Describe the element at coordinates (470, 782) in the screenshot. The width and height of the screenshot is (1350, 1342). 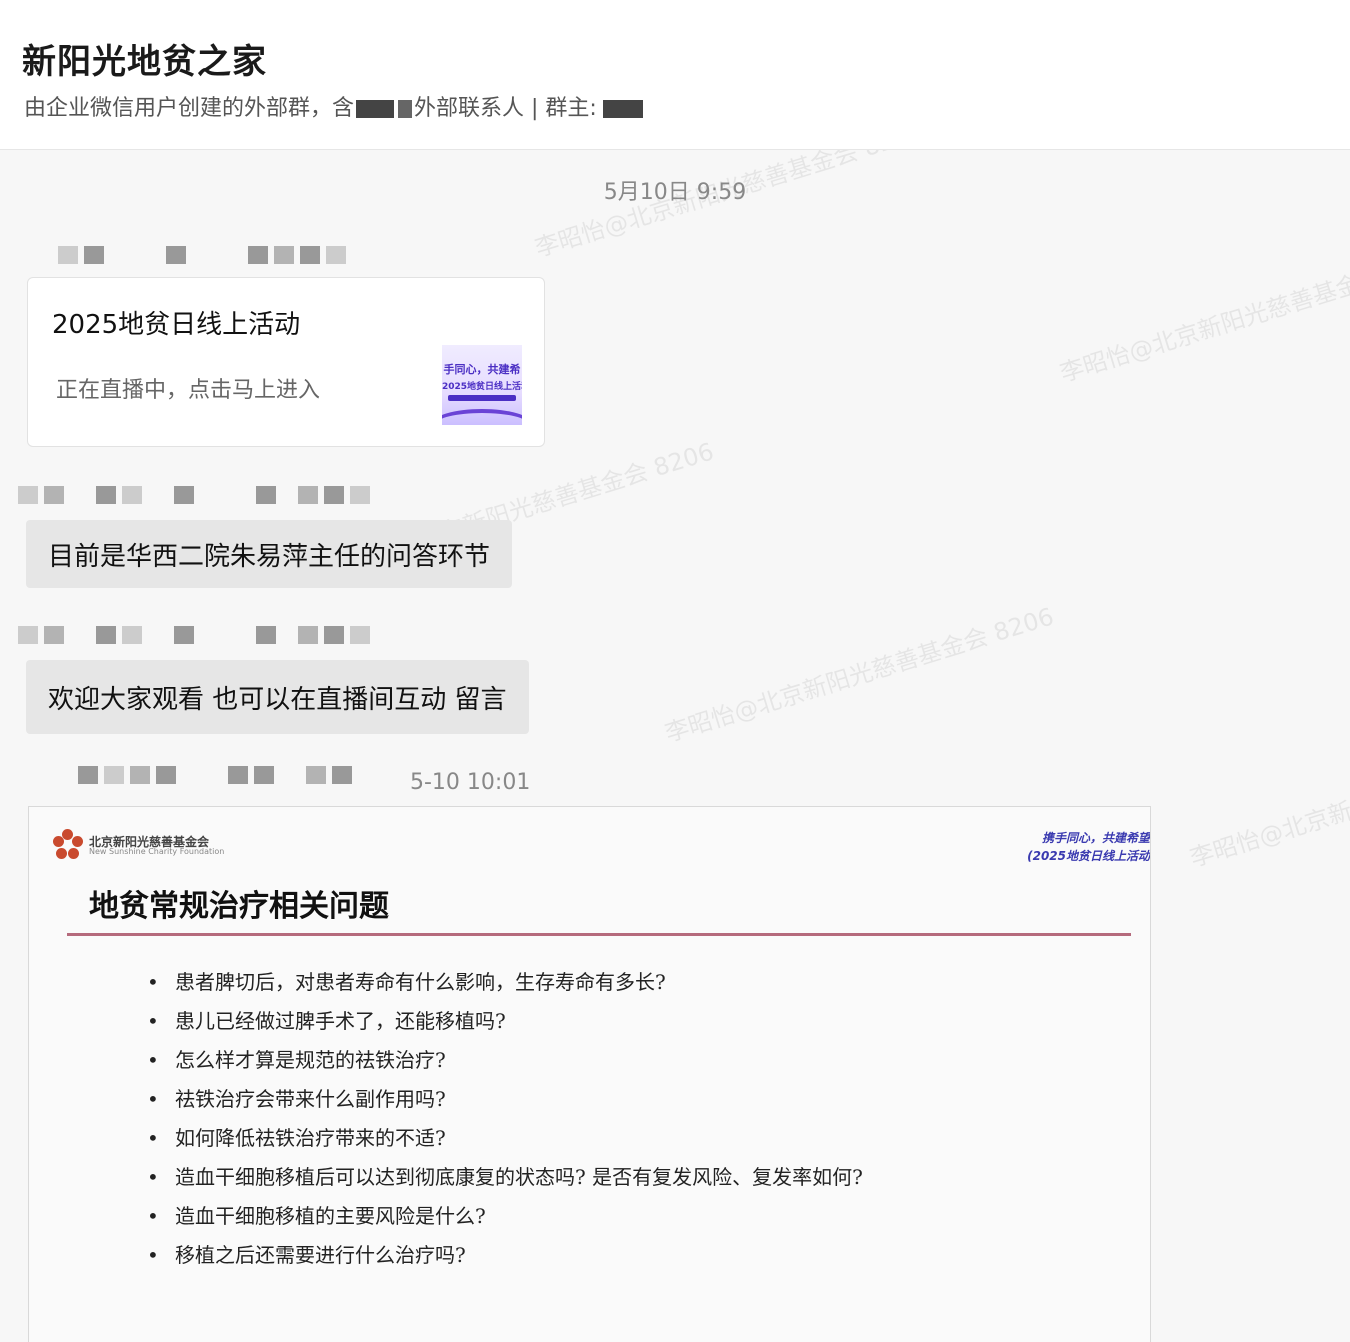
I see `message-timestamp: 5-10 10:01` at that location.